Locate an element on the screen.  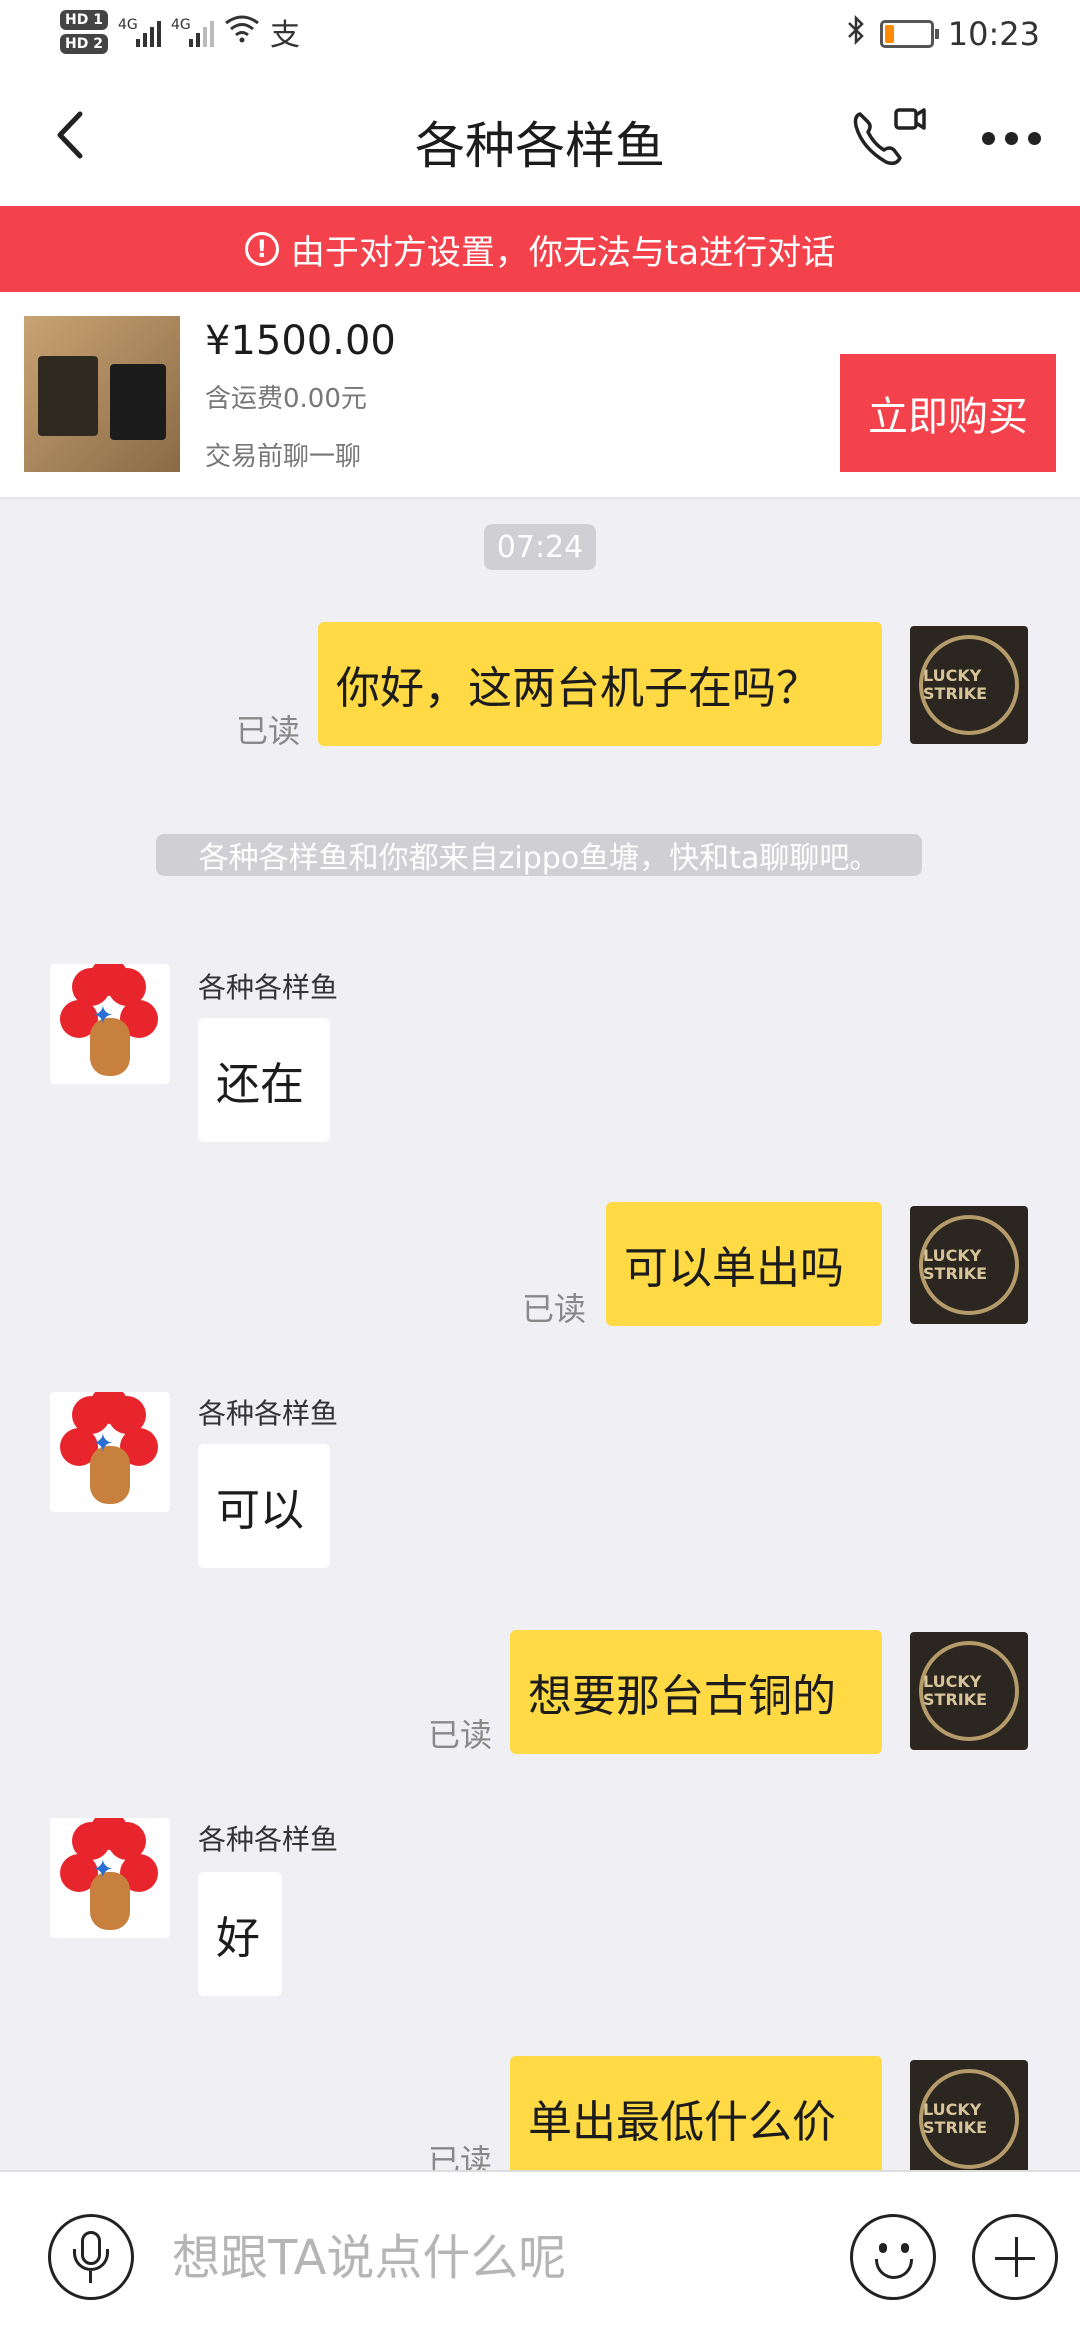
plus-icon is located at coordinates (1015, 2257).